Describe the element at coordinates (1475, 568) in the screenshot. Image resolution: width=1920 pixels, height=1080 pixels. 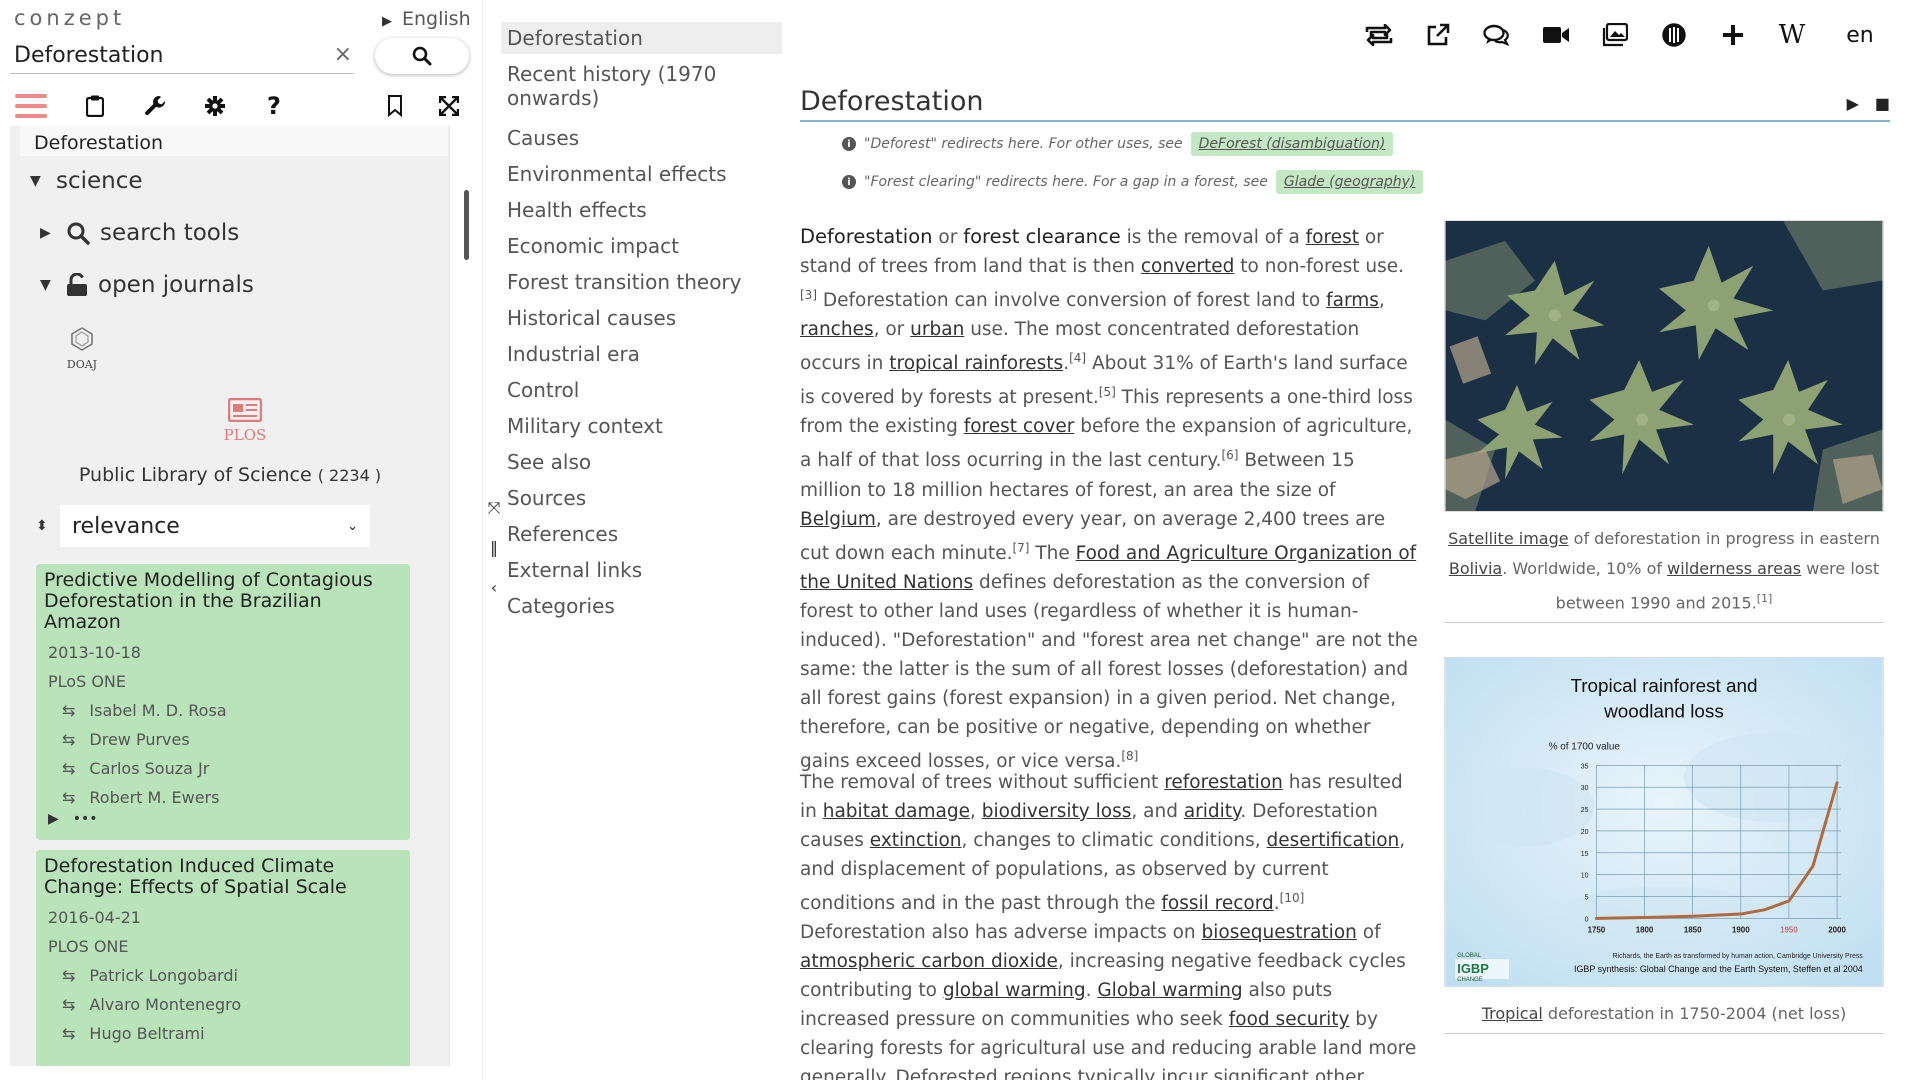
I see `caption-link: Bolivia` at that location.